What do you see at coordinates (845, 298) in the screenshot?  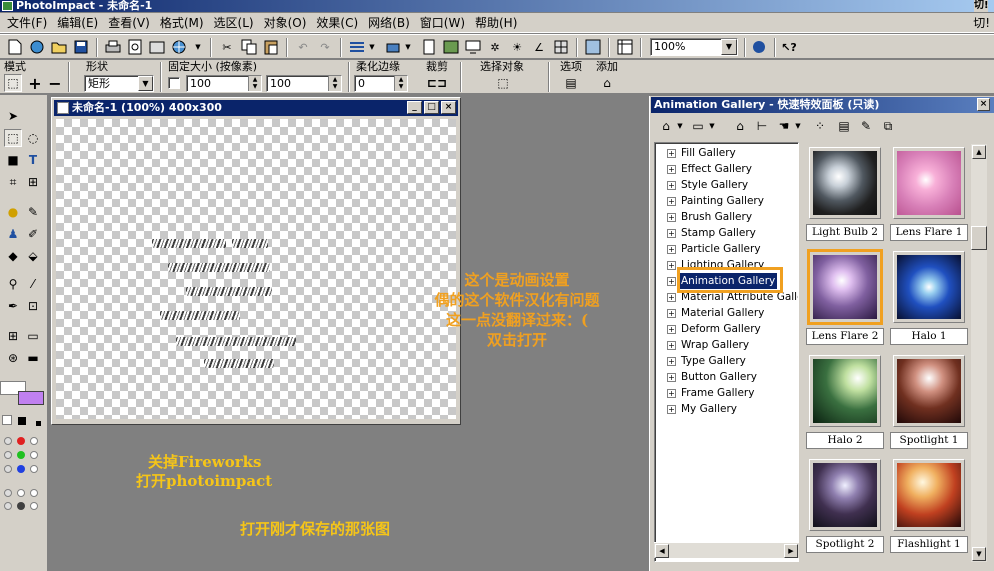 I see `thumbnail-lens-flare-2: Lens Flare 2` at bounding box center [845, 298].